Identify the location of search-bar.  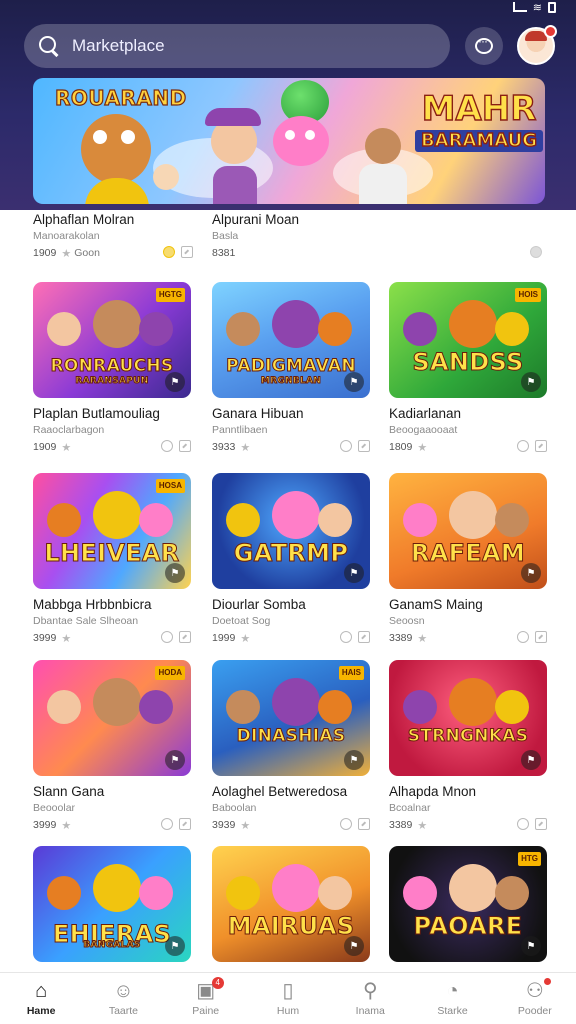
(237, 46).